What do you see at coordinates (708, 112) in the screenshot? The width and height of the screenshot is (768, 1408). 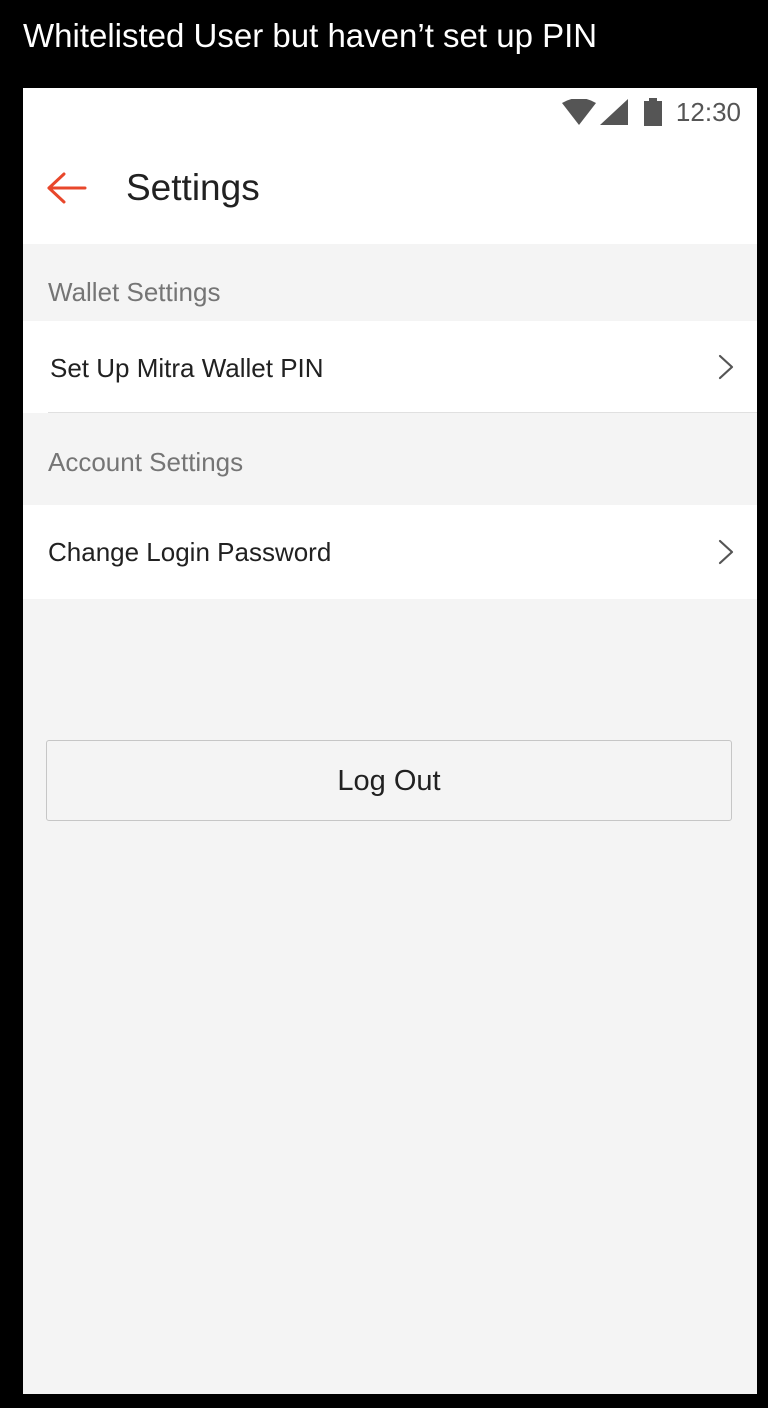 I see `status-time: 12:30` at bounding box center [708, 112].